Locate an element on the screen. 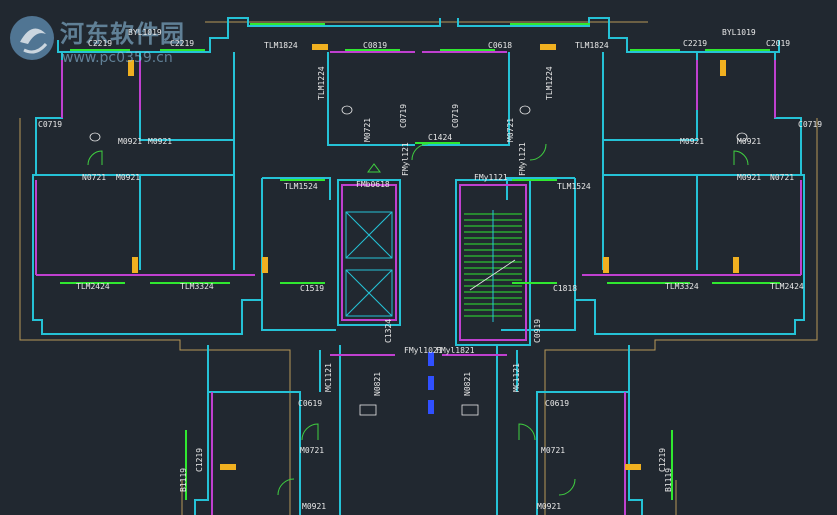  room-tag: FMy1121 is located at coordinates (491, 177).